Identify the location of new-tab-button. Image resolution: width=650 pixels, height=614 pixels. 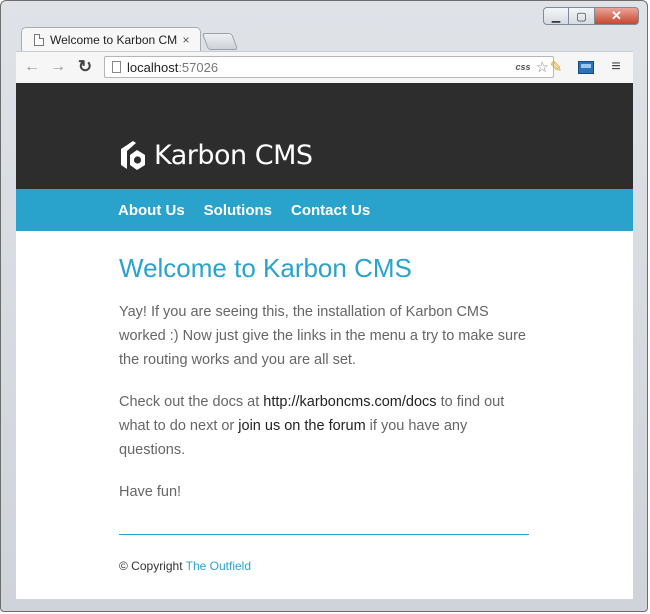
(220, 41).